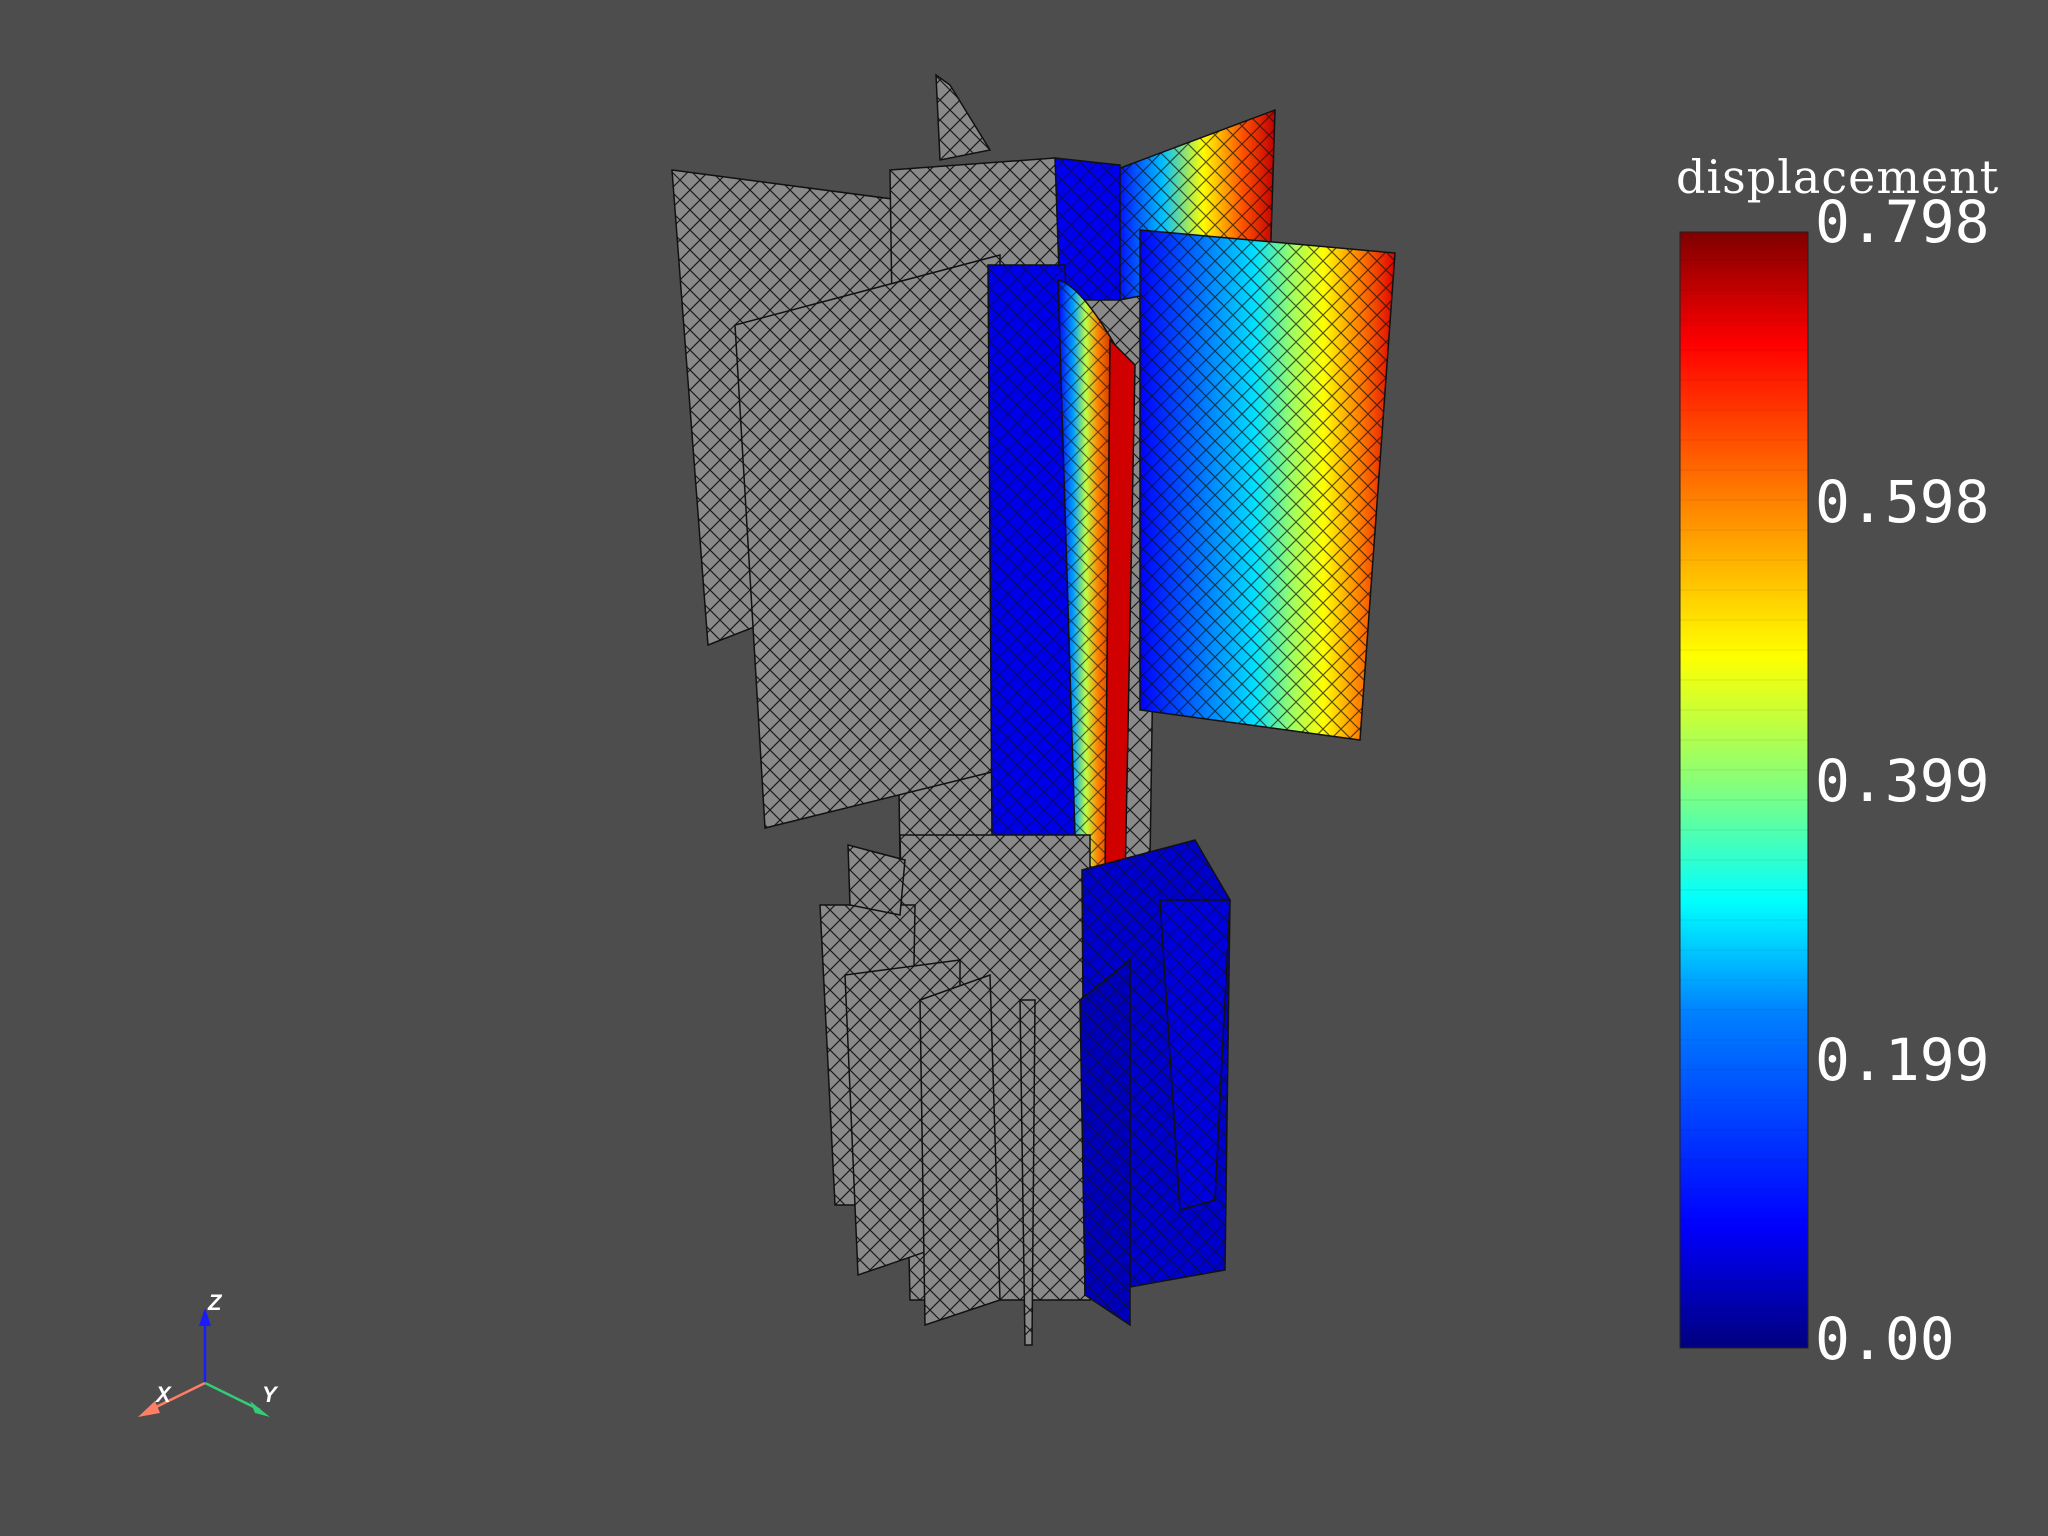 Image resolution: width=2048 pixels, height=1536 pixels. I want to click on front-left-fin, so click(867, 541).